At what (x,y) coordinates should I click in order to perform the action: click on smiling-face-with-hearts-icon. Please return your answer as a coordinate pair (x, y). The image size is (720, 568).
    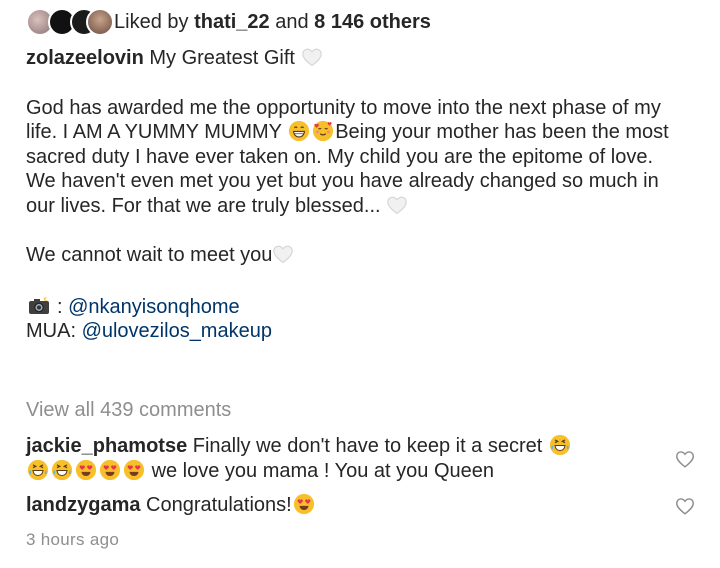
    Looking at the image, I should click on (323, 131).